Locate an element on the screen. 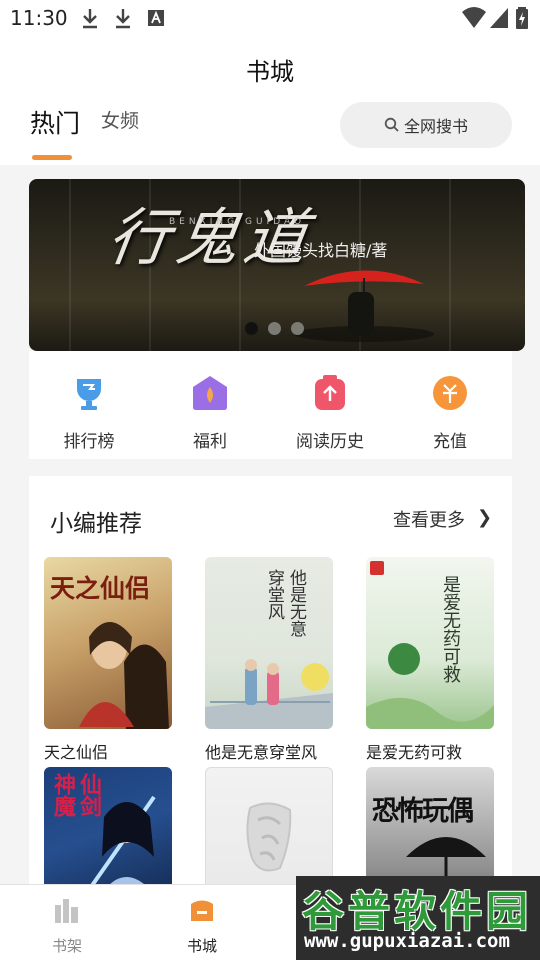 The image size is (540, 960). page-title: 书城 is located at coordinates (270, 72).